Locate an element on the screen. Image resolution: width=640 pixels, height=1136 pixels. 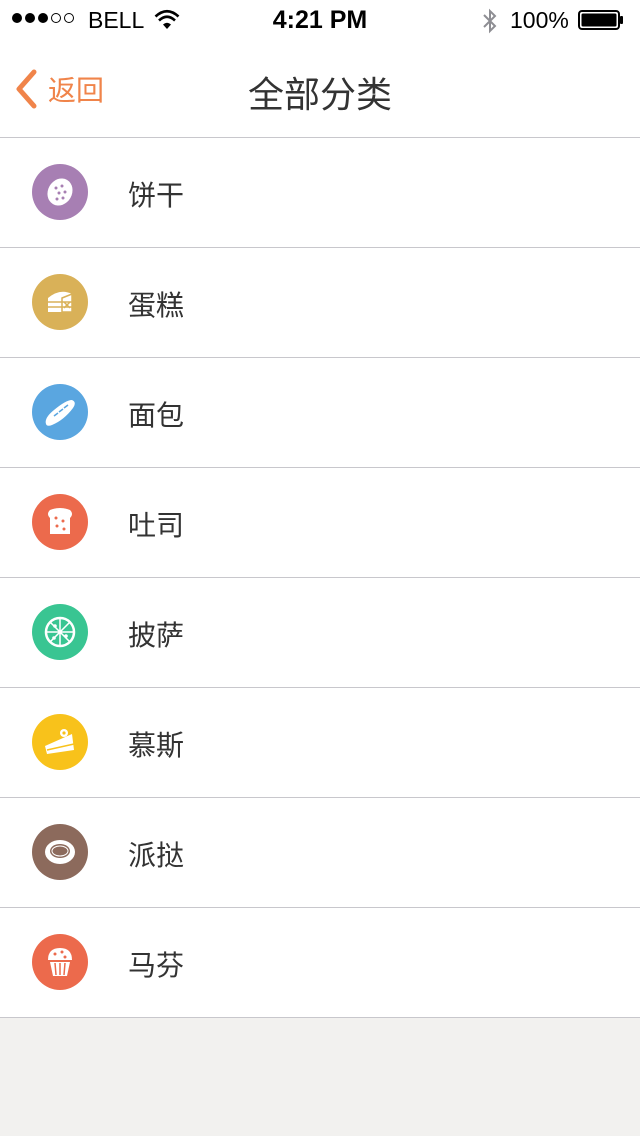
category-label: 吐司 is located at coordinates (156, 525).